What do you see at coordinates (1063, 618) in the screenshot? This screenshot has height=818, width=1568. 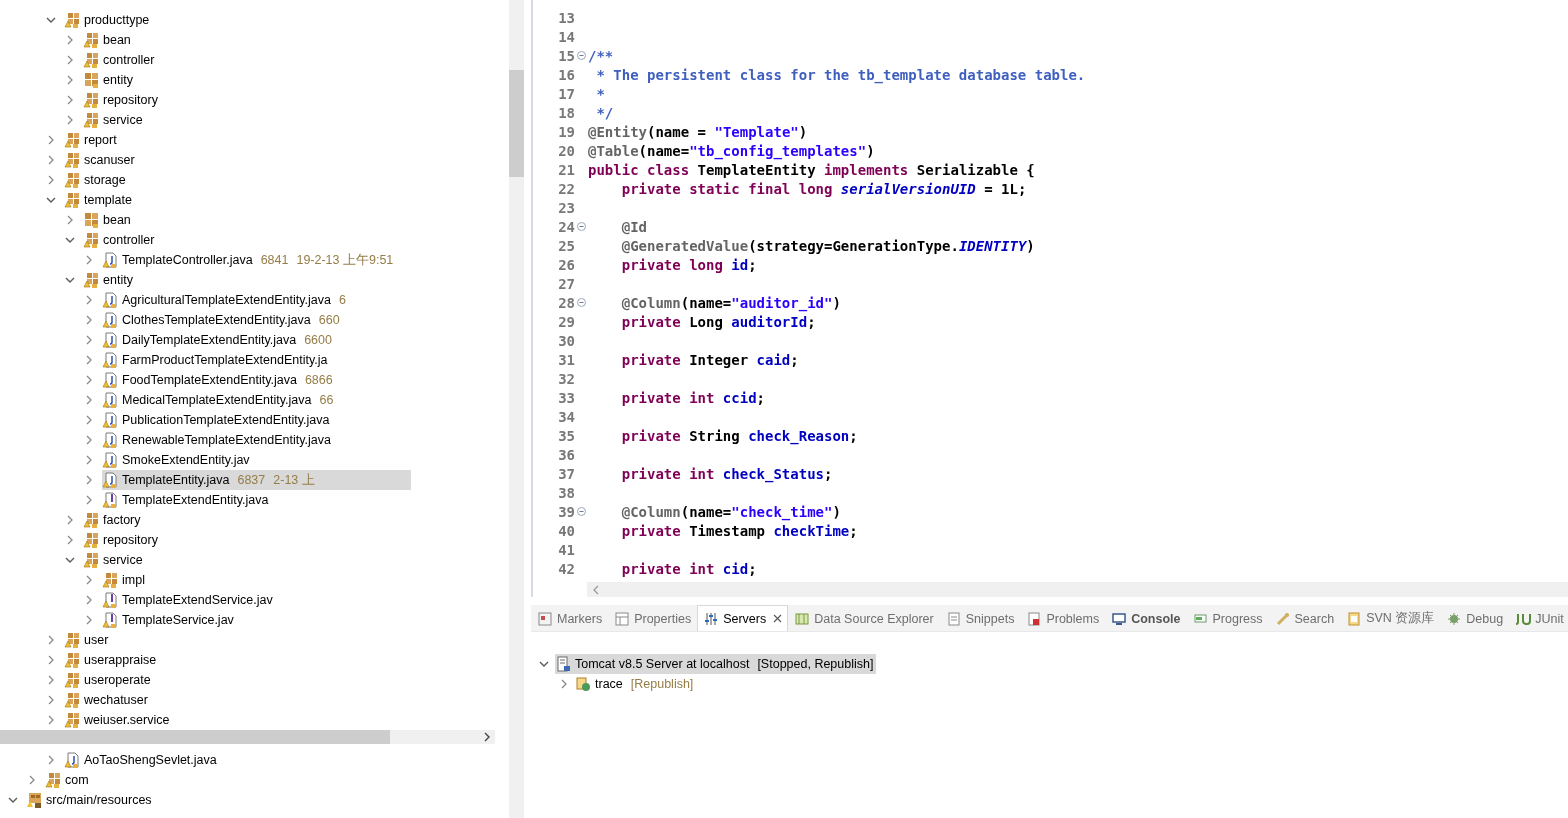 I see `view-tab: Problems` at bounding box center [1063, 618].